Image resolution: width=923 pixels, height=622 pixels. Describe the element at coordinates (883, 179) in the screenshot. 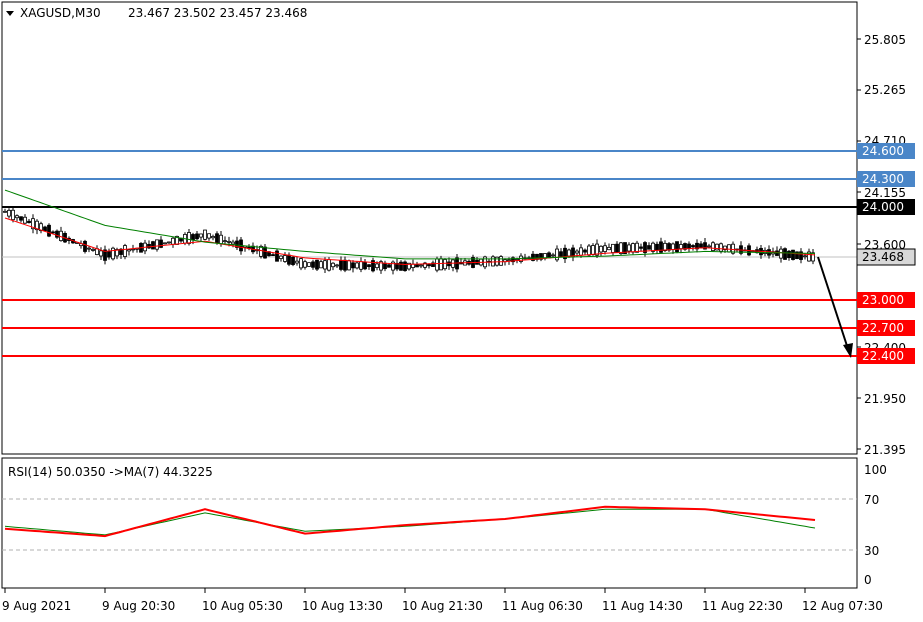

I see `level-tag-label: 24.300` at that location.